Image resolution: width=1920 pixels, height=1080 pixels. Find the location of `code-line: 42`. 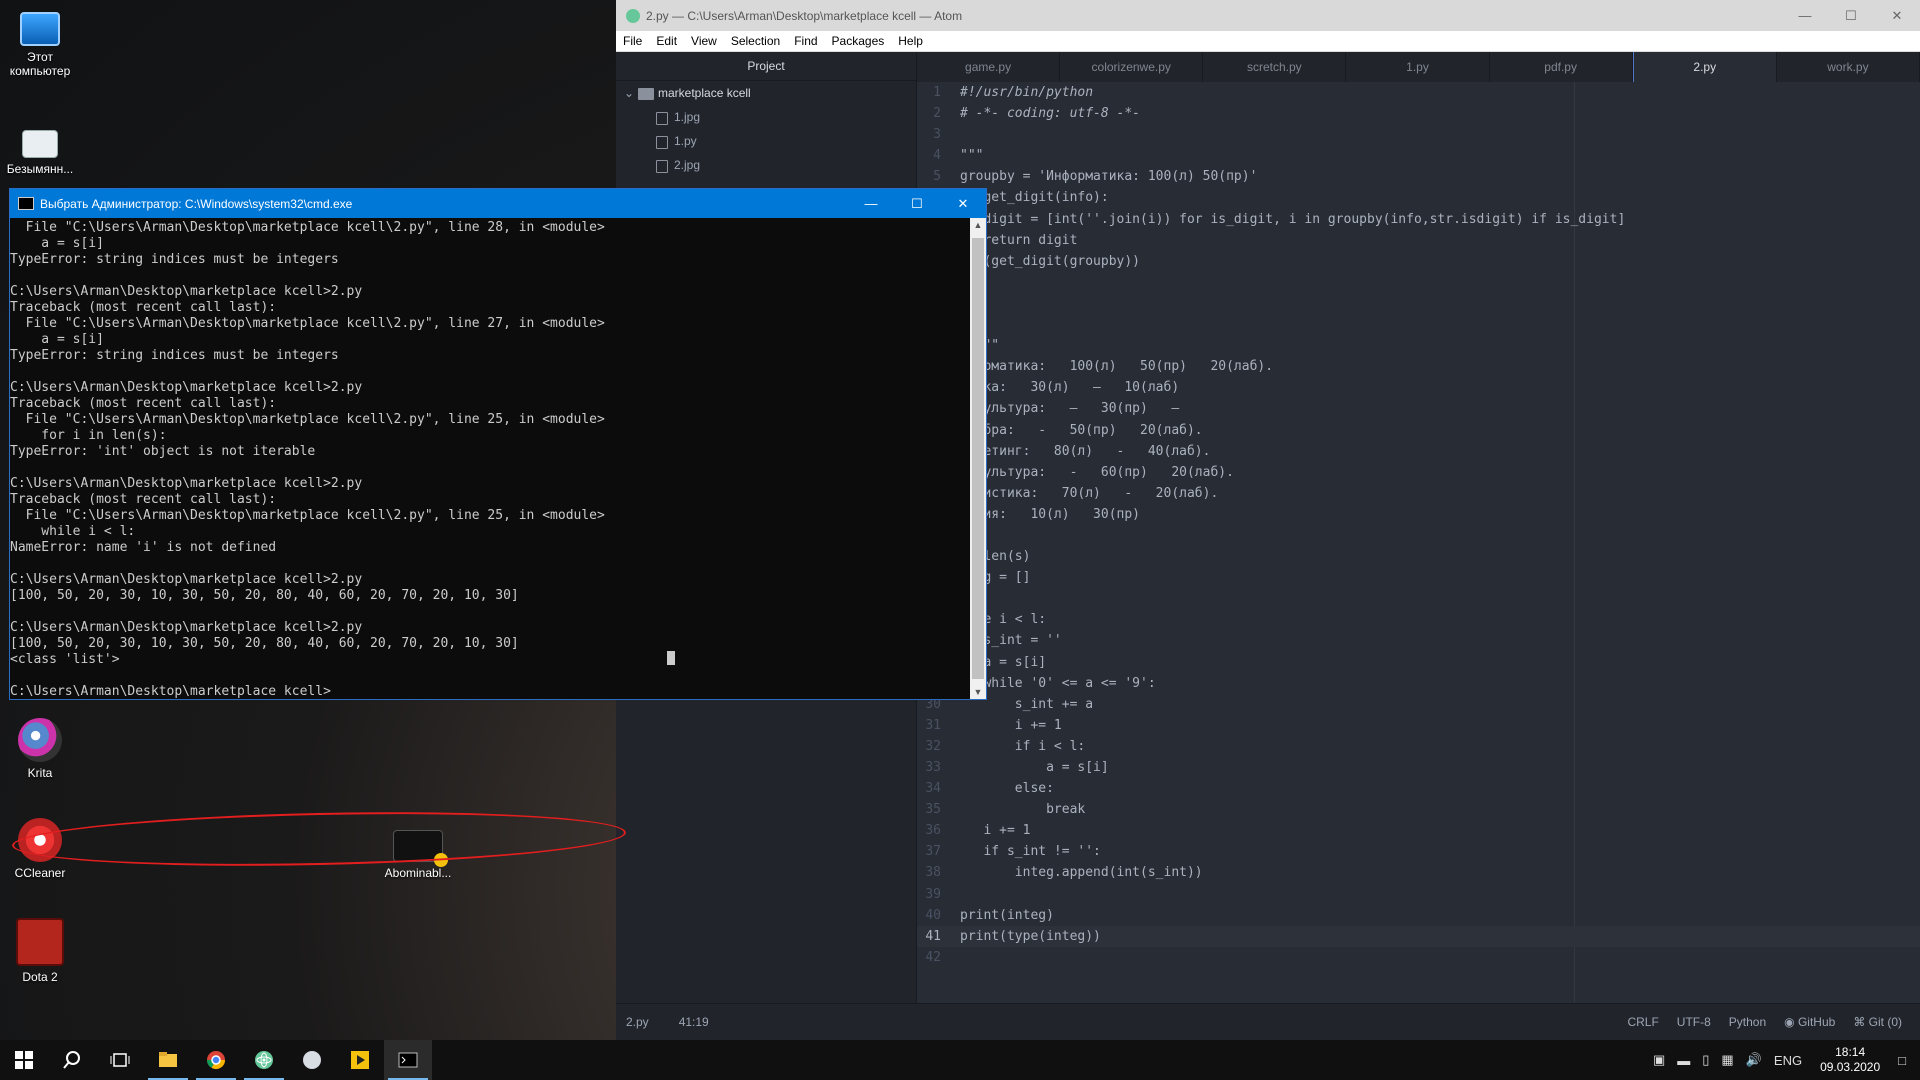

code-line: 42 is located at coordinates (1418, 957).